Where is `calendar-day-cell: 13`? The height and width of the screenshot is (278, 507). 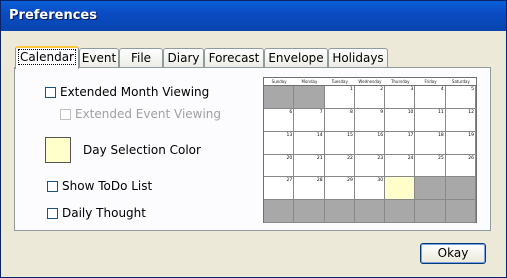 calendar-day-cell: 13 is located at coordinates (279, 143).